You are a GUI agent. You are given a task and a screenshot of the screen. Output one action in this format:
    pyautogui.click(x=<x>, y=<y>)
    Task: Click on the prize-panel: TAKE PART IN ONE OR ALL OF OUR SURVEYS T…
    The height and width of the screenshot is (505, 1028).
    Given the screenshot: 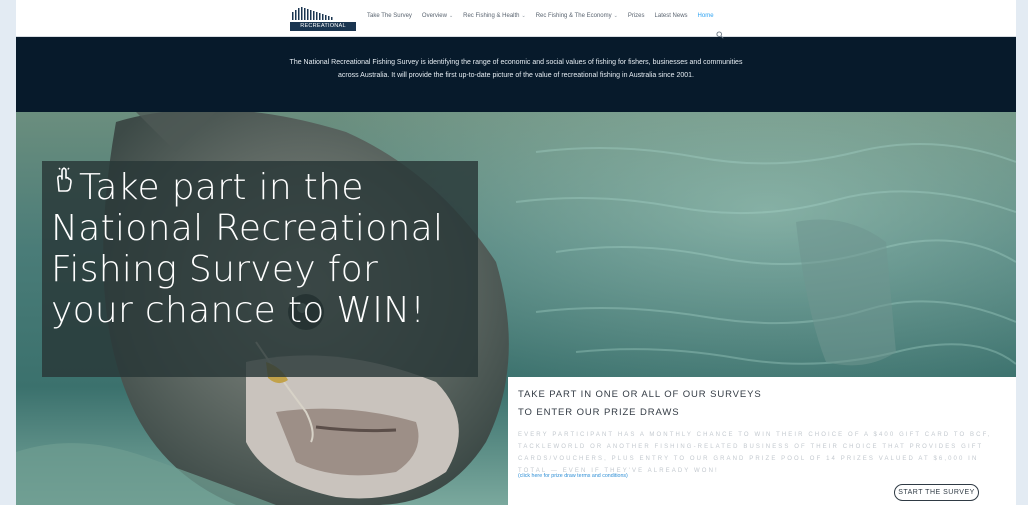 What is the action you would take?
    pyautogui.click(x=762, y=441)
    